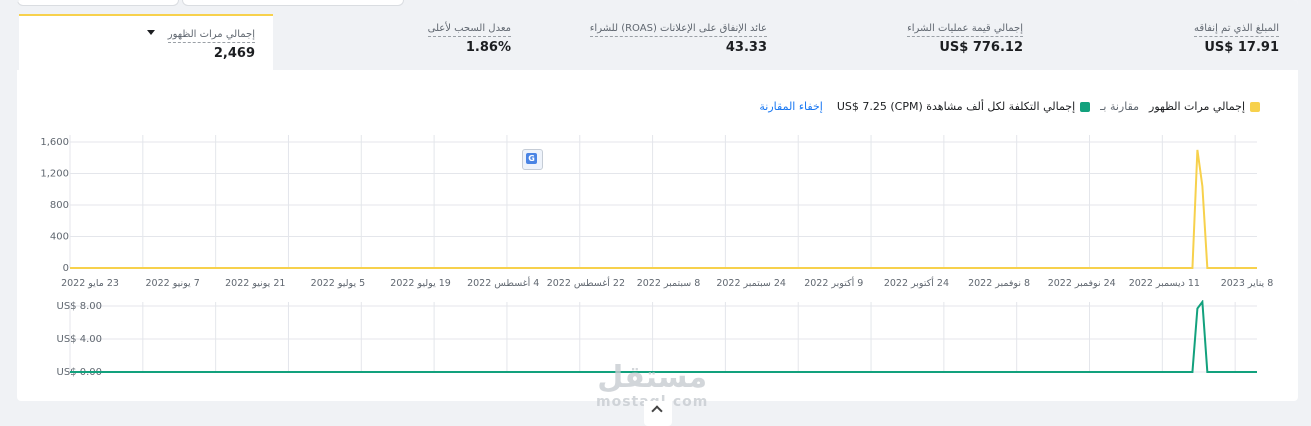 This screenshot has width=1311, height=426. What do you see at coordinates (503, 282) in the screenshot?
I see `x-tick-label: 4 أغسطس 2022` at bounding box center [503, 282].